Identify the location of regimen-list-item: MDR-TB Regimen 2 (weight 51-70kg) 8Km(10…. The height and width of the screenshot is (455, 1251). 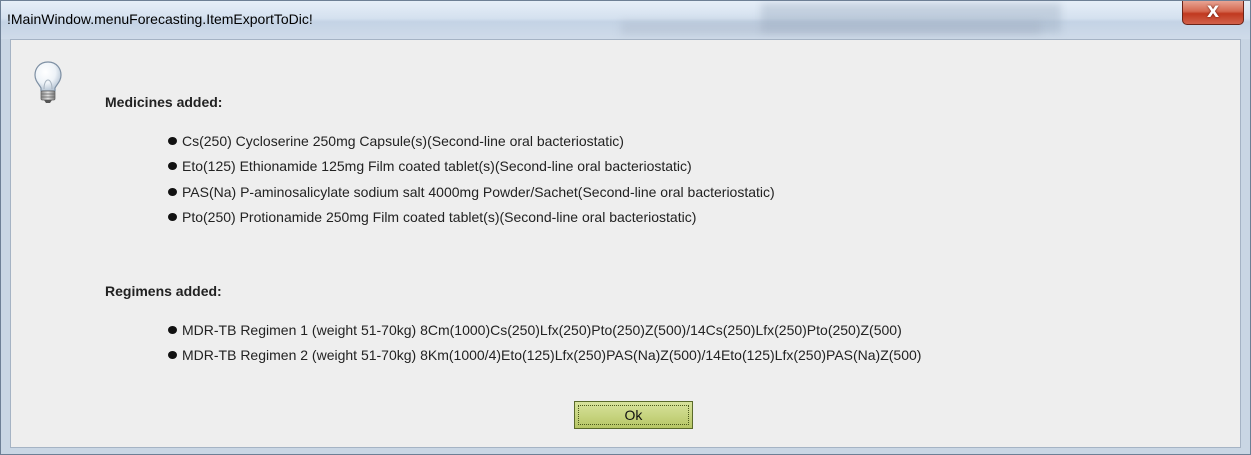
(544, 355).